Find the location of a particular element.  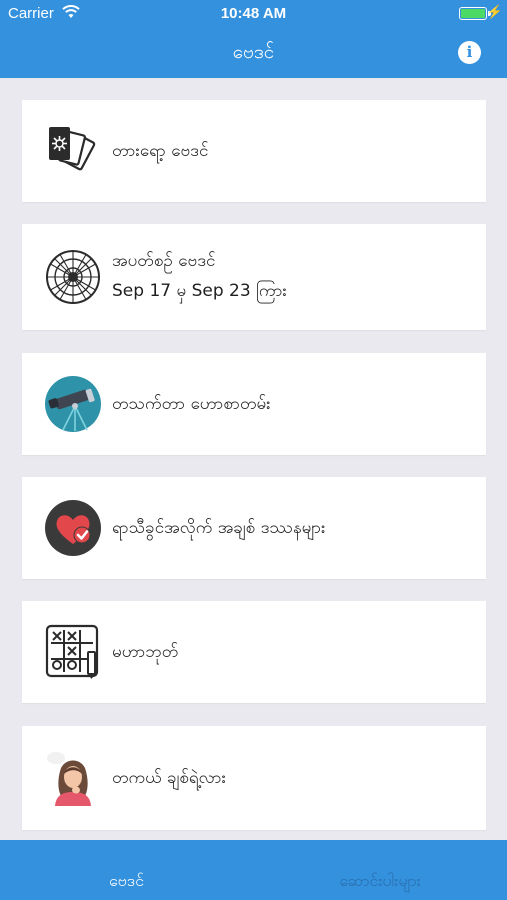

menu-item-label: မဟာဘုတ် is located at coordinates (145, 652).